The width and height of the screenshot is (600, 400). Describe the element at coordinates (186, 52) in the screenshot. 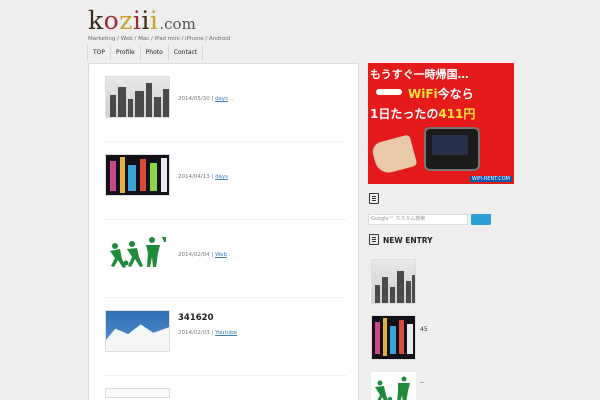

I see `nav-item-contact: Contact` at that location.